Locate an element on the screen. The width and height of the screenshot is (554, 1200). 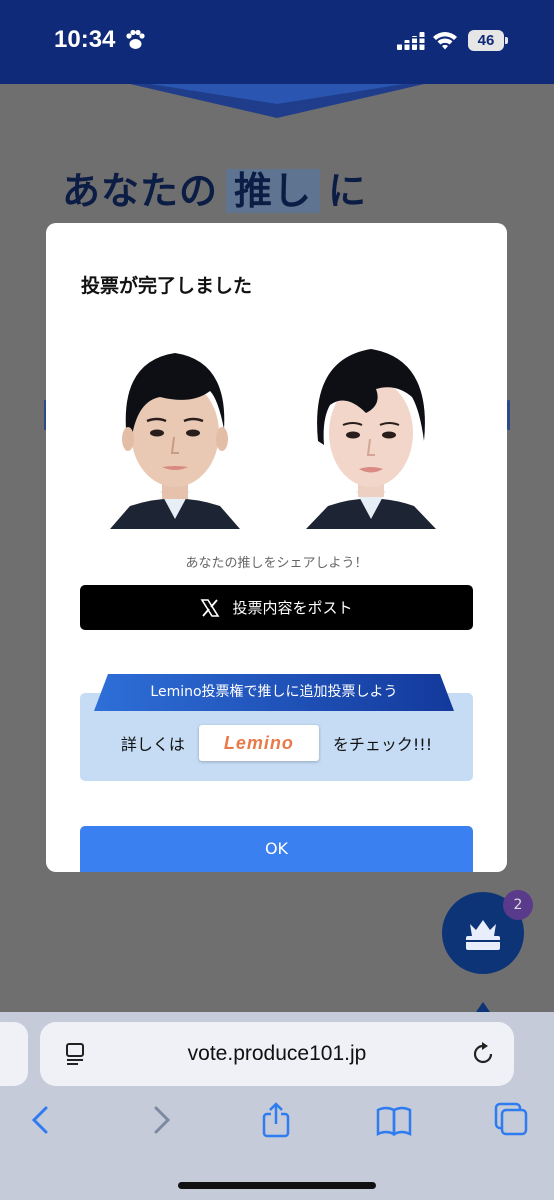
forward-icon is located at coordinates (160, 1120).